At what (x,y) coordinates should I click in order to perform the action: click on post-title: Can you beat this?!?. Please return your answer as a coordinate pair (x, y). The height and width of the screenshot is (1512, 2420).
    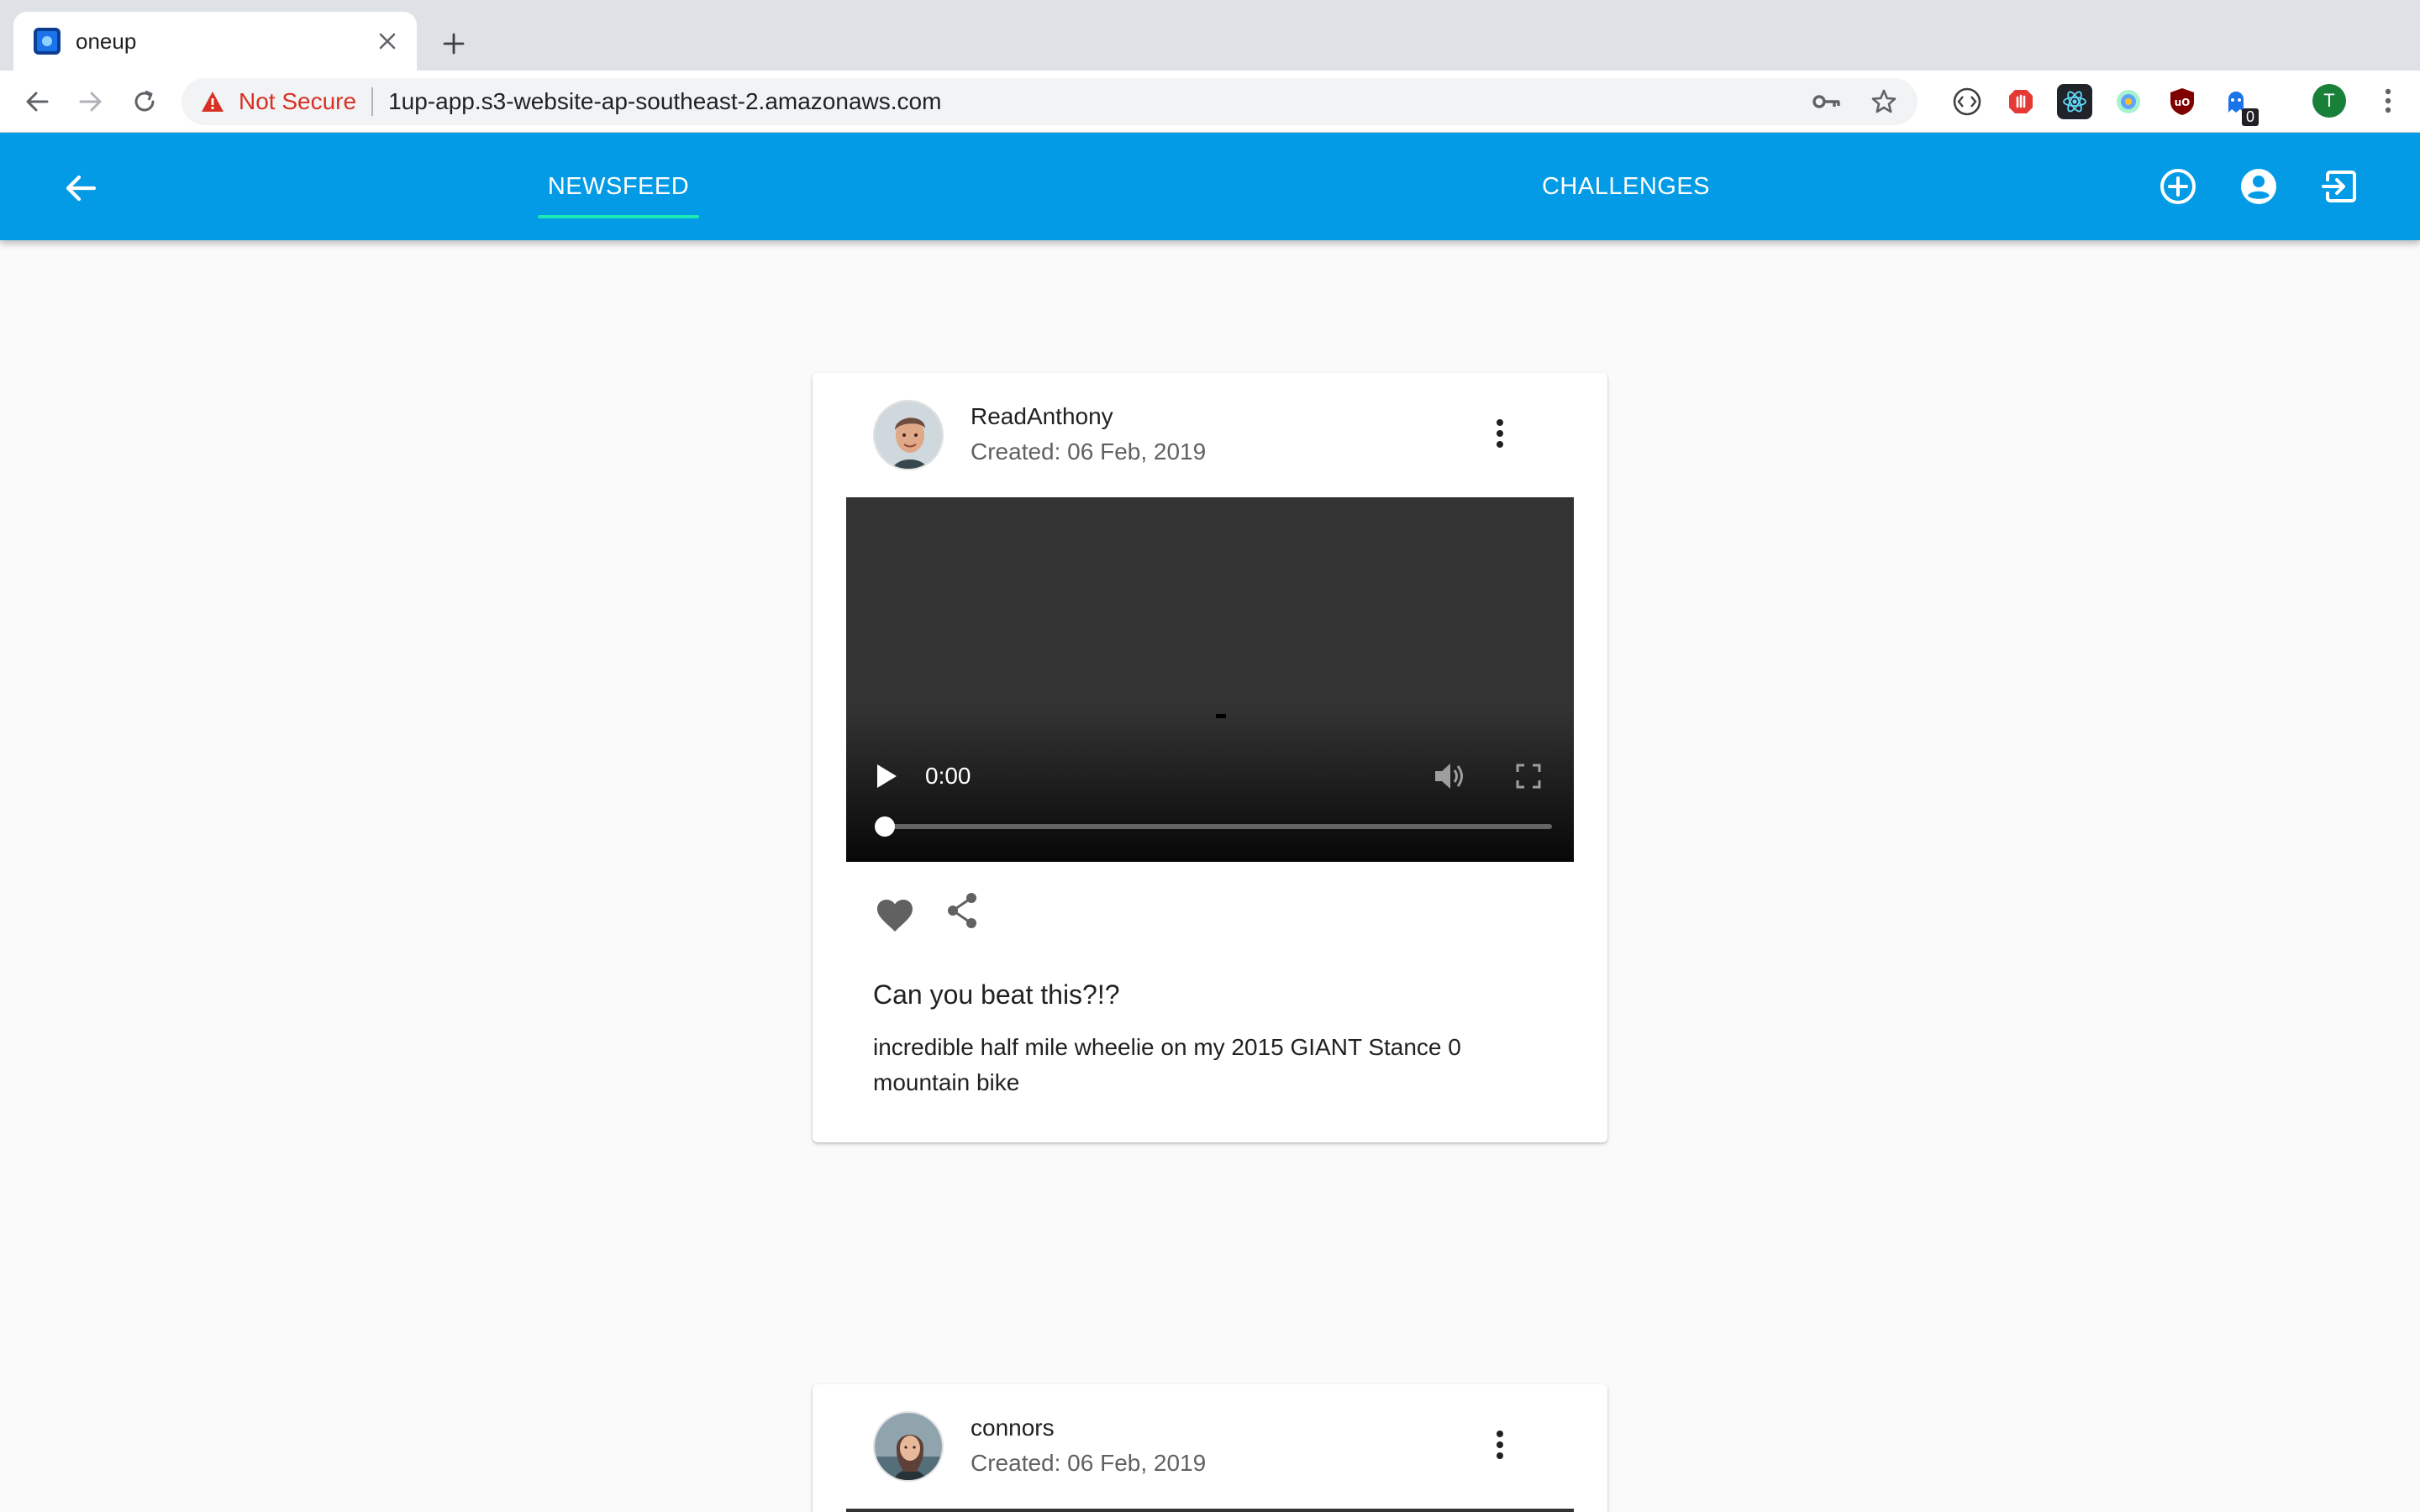
    Looking at the image, I should click on (996, 994).